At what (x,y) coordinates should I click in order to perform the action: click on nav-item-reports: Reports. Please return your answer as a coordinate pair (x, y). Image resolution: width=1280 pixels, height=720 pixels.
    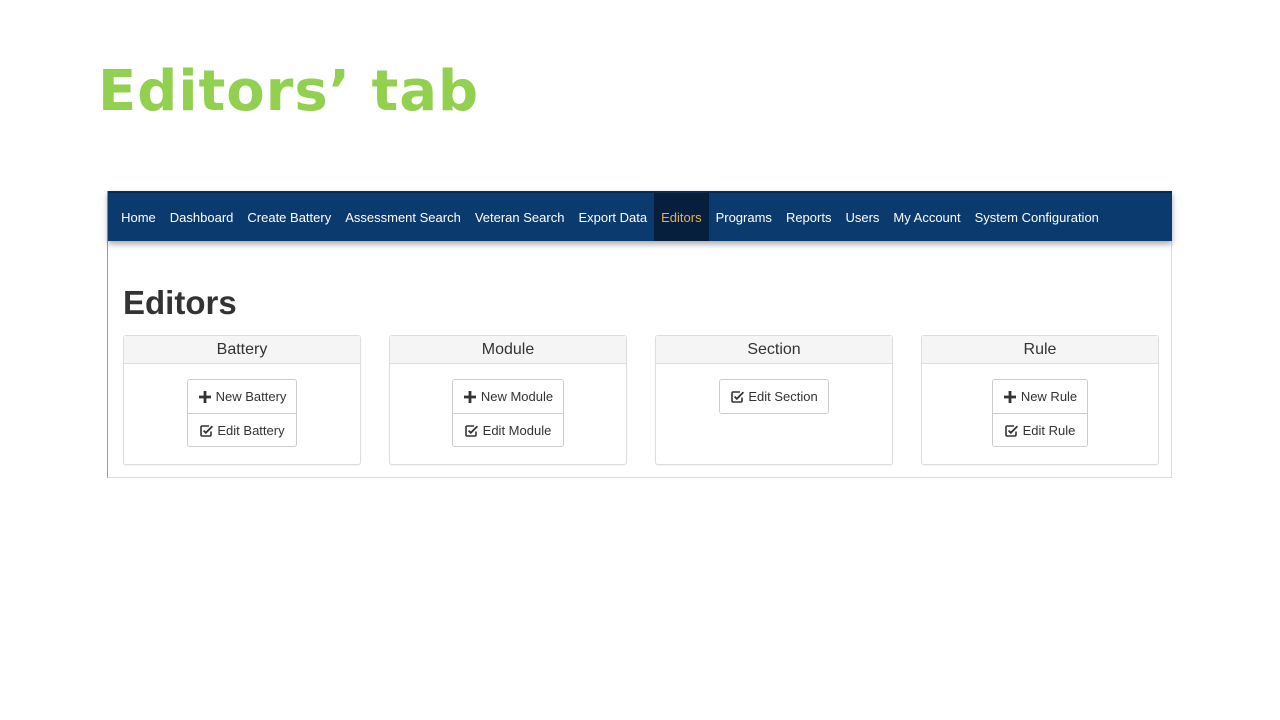
    Looking at the image, I should click on (809, 217).